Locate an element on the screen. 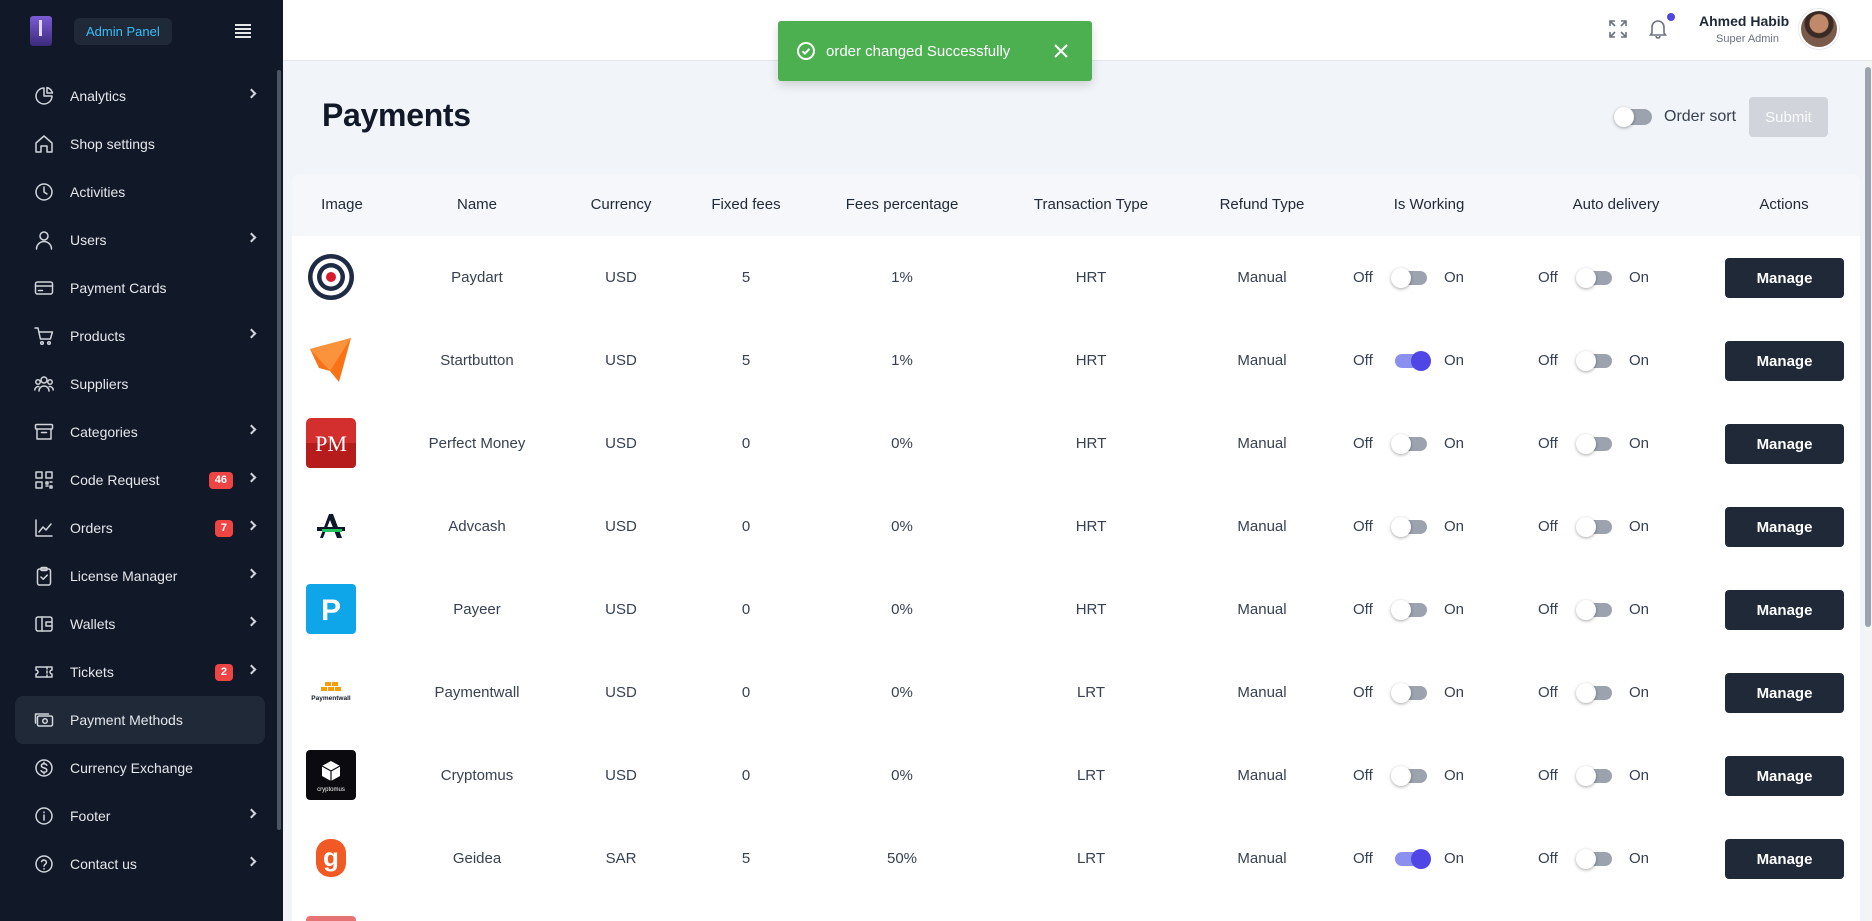  sidebar-item-wallets: Wallets is located at coordinates (140, 624).